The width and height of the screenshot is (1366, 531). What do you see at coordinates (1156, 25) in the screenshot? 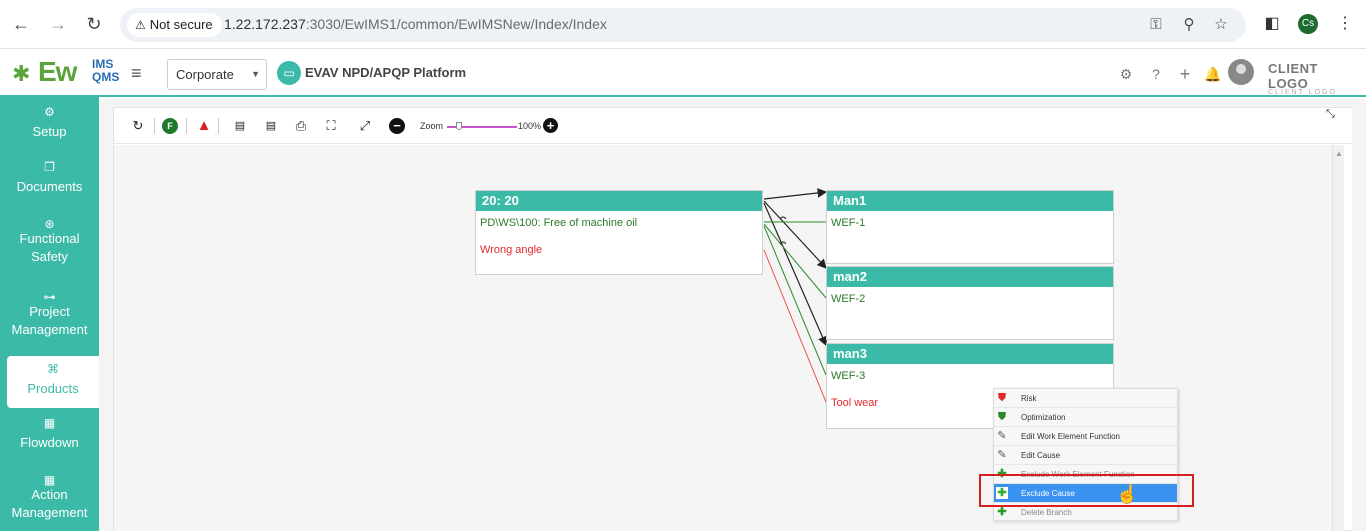
I see `key-icon: ⚿` at bounding box center [1156, 25].